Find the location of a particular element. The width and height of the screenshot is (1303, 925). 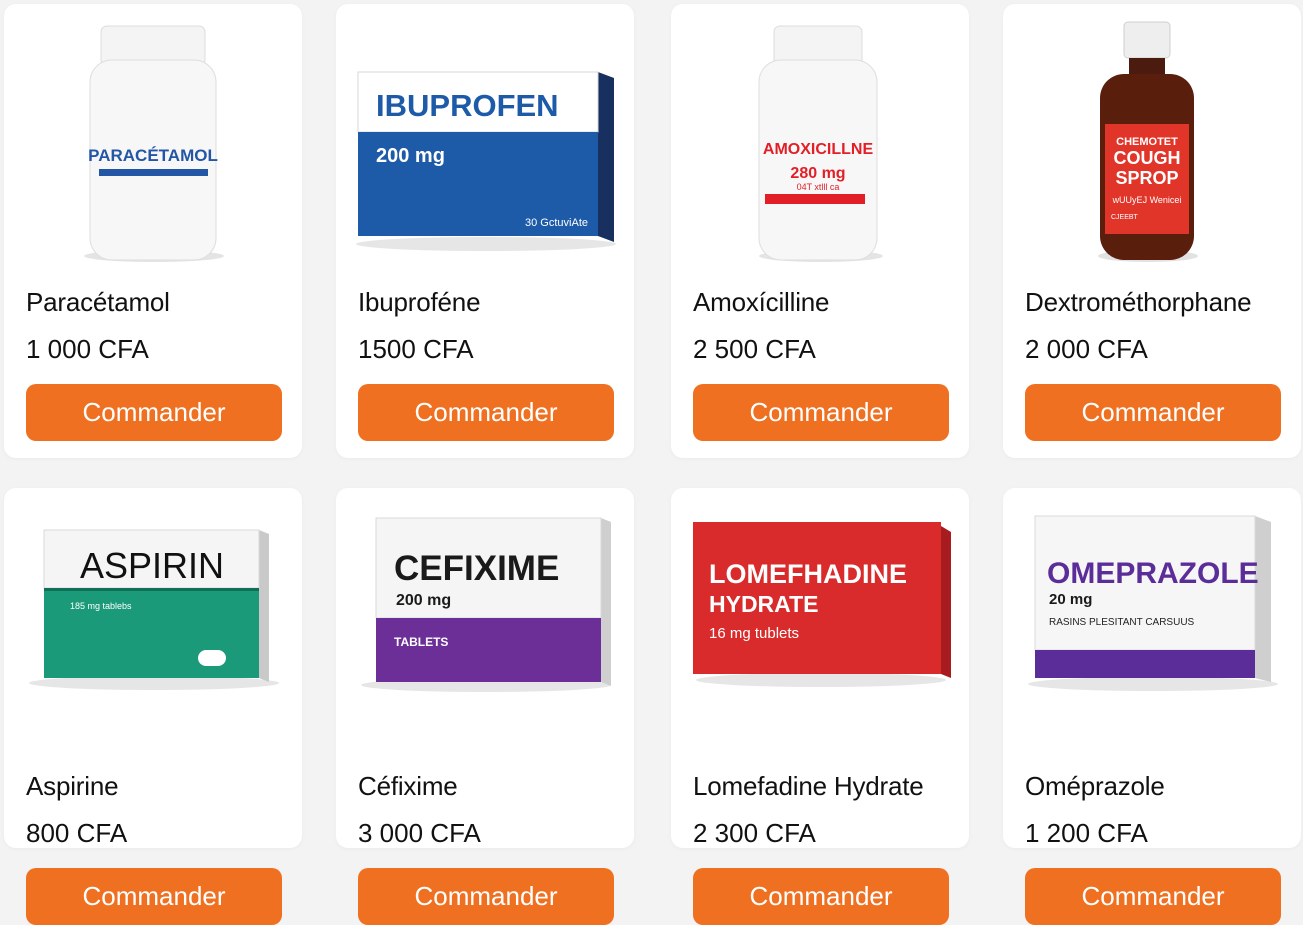

svg-text: TABLETS is located at coordinates (421, 642).